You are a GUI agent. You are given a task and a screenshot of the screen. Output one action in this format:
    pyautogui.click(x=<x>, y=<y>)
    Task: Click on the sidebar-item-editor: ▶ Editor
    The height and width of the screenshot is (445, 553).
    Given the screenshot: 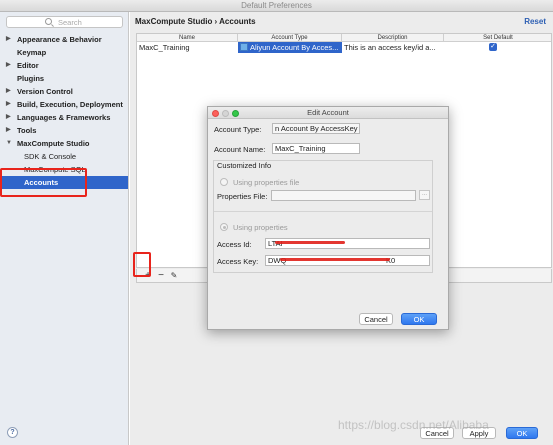 What is the action you would take?
    pyautogui.click(x=64, y=65)
    